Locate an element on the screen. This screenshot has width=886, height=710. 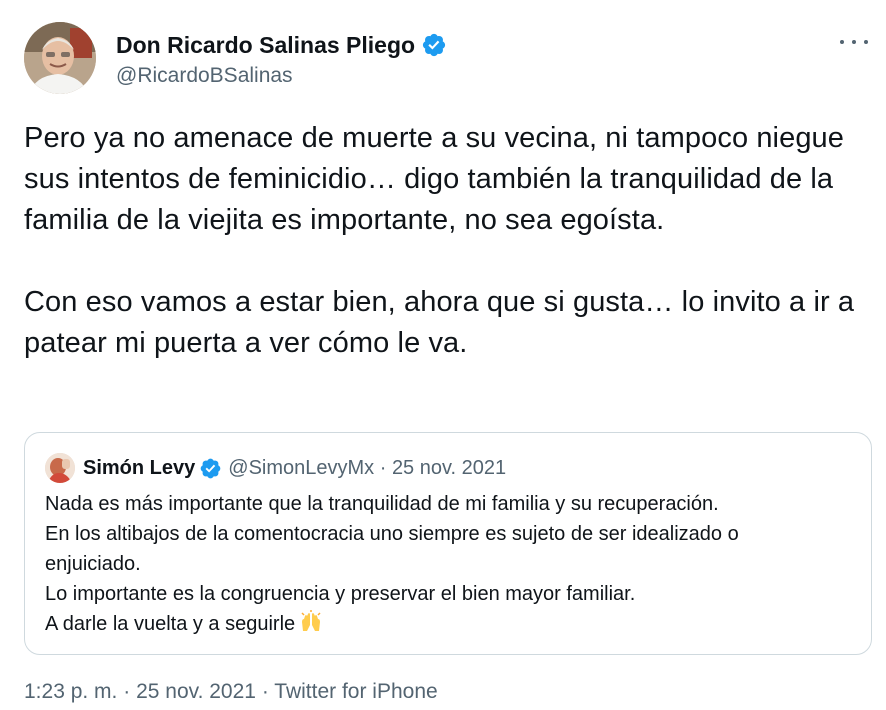
tweet-source-link: Twitter for iPhone is located at coordinates (355, 691).